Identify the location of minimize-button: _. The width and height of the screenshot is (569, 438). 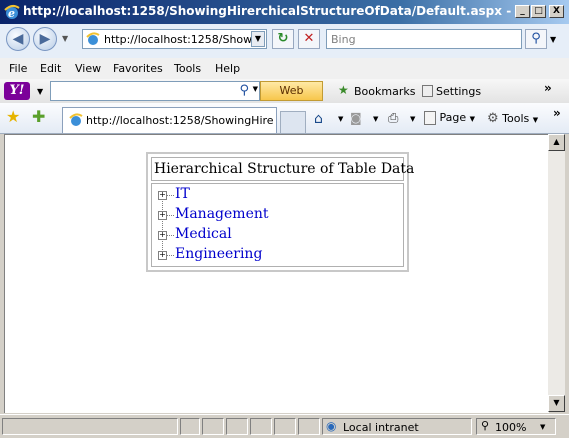
(522, 11).